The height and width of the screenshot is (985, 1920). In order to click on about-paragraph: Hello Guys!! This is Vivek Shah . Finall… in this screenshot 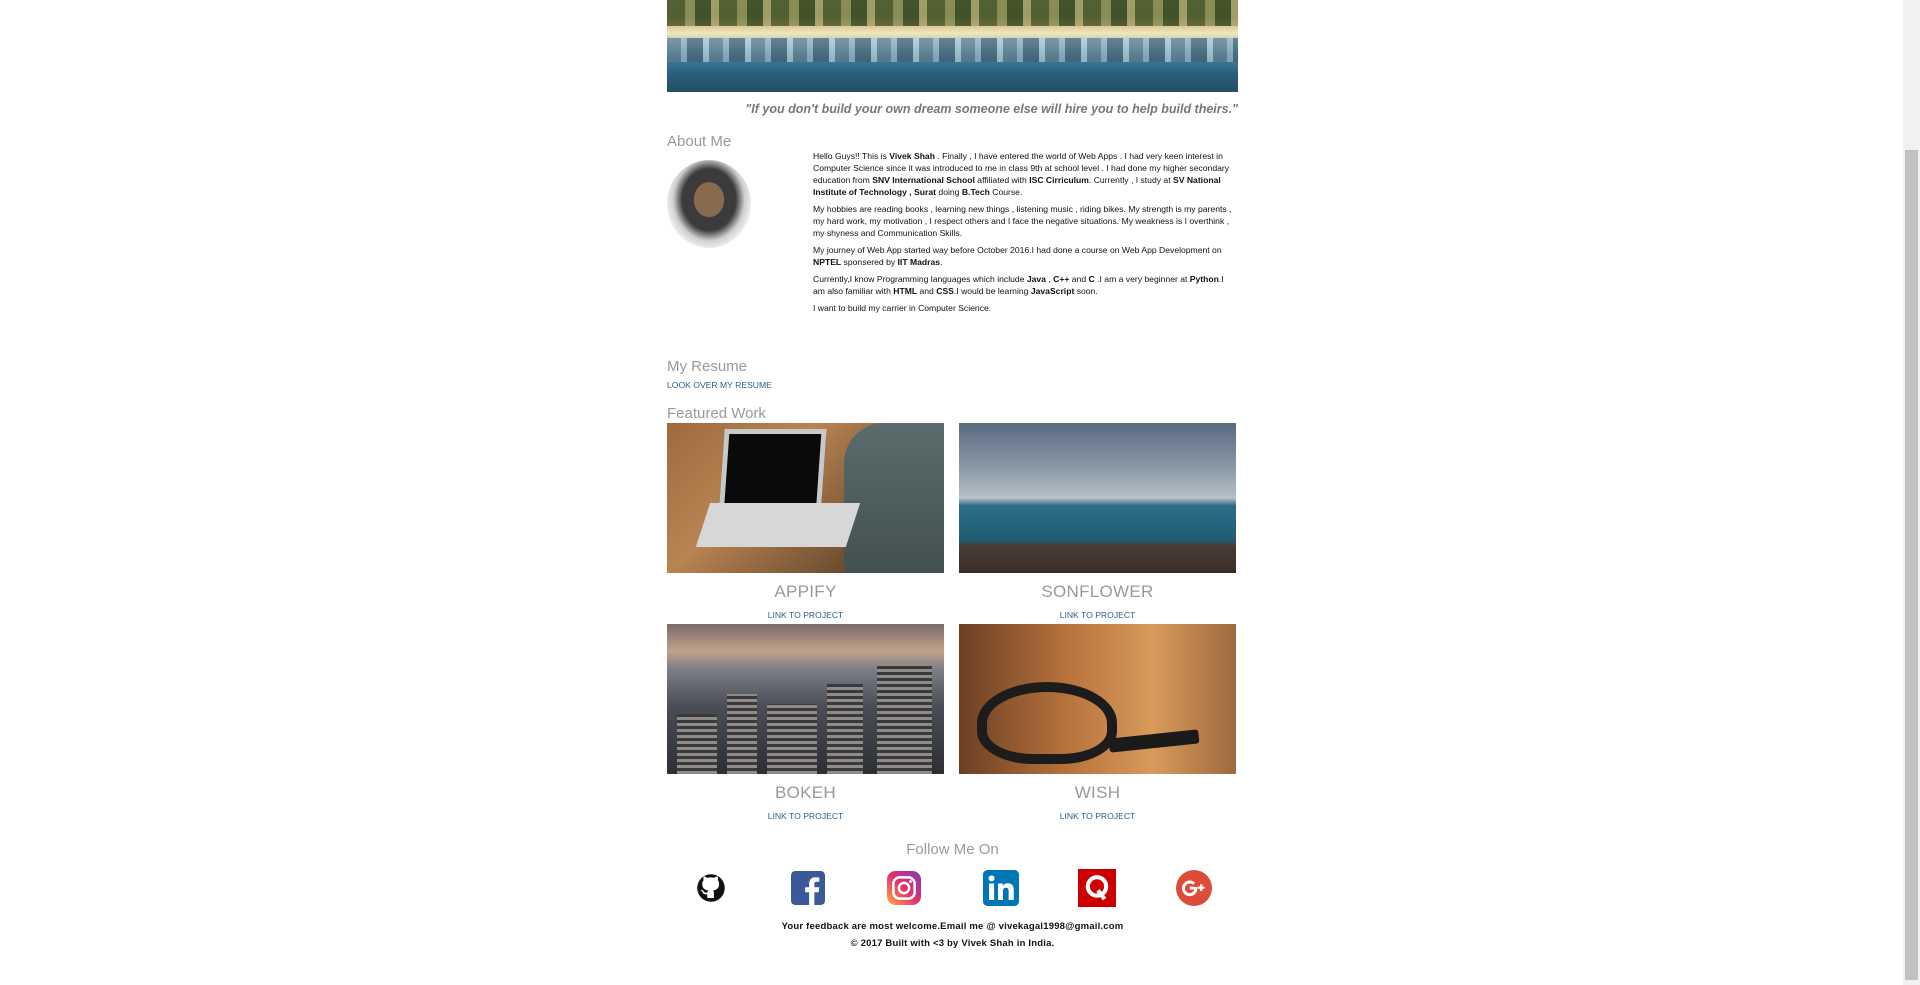, I will do `click(1025, 174)`.